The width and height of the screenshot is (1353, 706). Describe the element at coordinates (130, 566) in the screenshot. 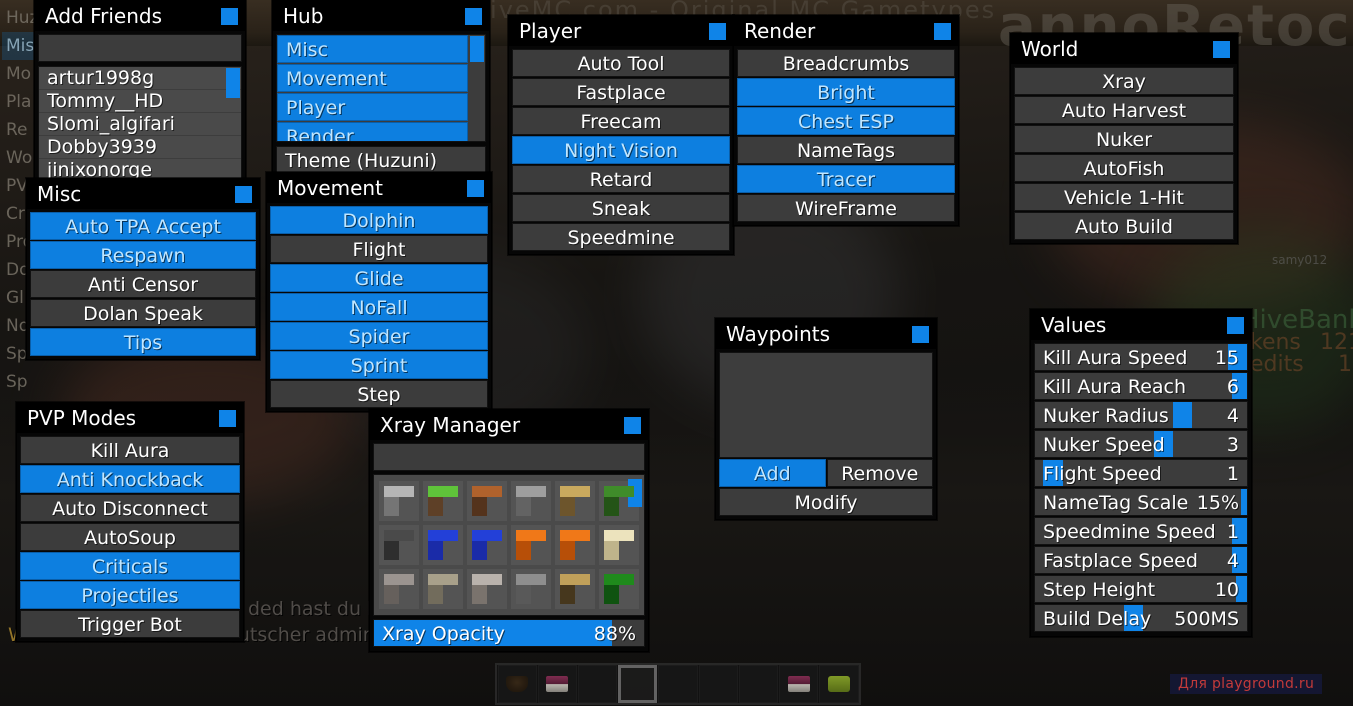

I see `module-criticals: Criticals` at that location.